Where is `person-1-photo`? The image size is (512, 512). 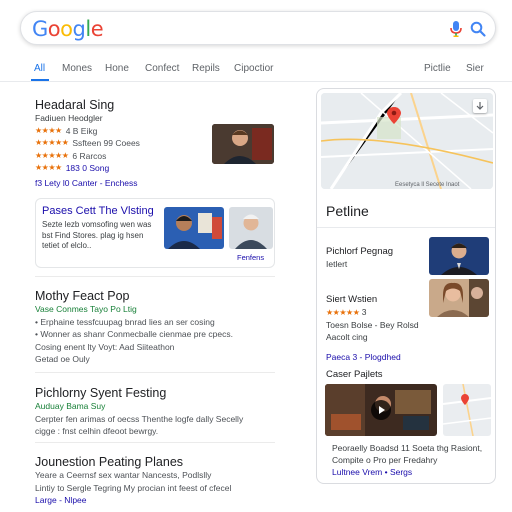 person-1-photo is located at coordinates (459, 256).